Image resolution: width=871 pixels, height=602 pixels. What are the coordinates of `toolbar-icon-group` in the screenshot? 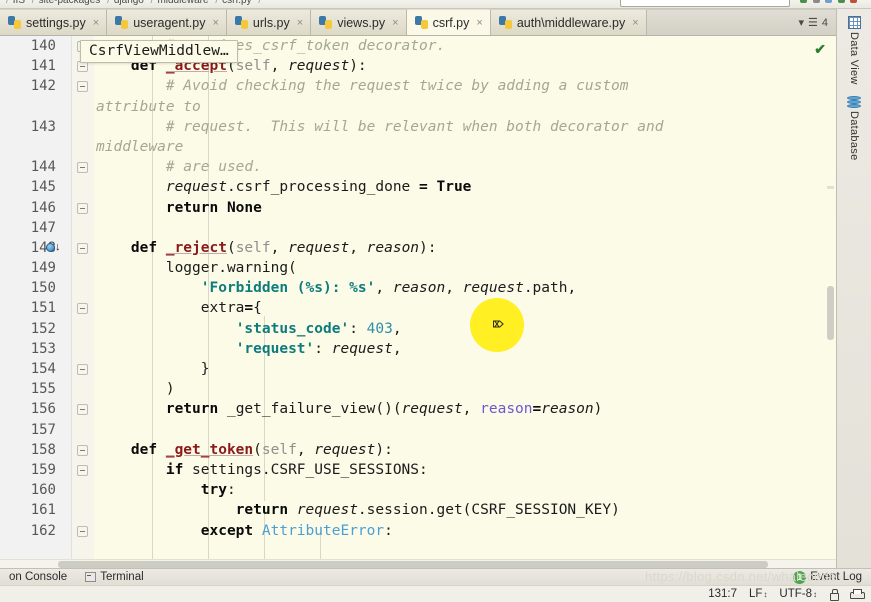 It's located at (829, 2).